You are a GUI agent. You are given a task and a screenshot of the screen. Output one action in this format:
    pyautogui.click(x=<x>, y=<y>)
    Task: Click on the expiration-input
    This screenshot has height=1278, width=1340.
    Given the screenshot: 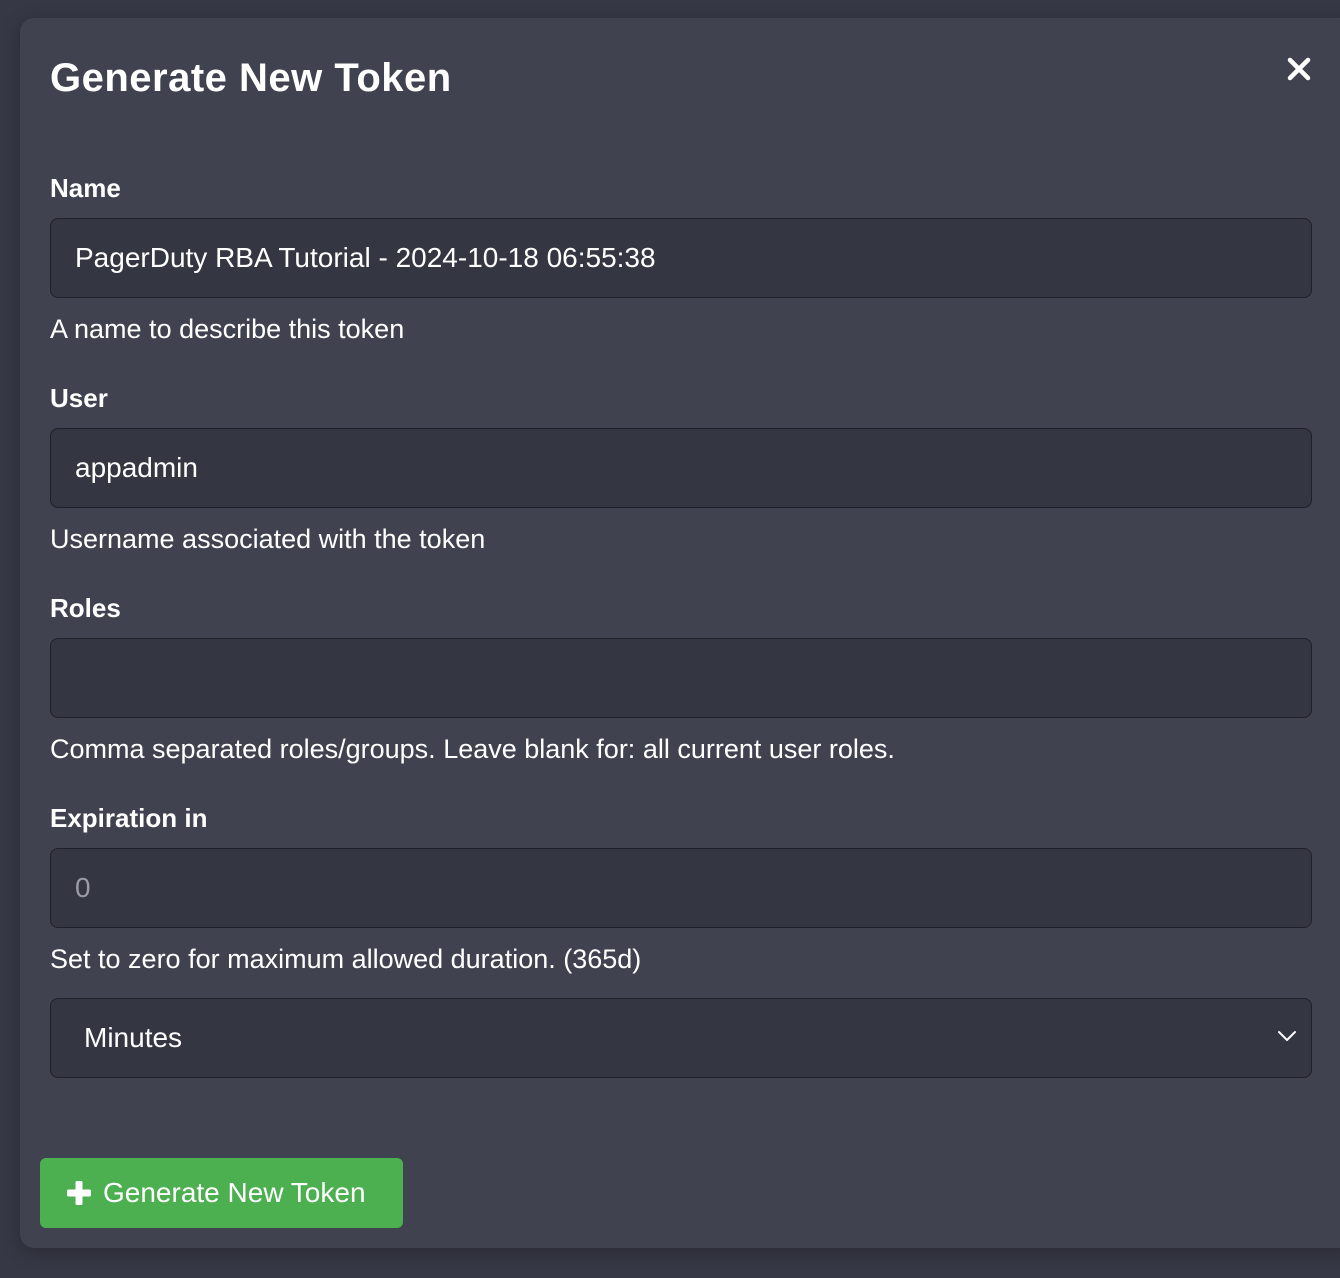 What is the action you would take?
    pyautogui.click(x=681, y=888)
    